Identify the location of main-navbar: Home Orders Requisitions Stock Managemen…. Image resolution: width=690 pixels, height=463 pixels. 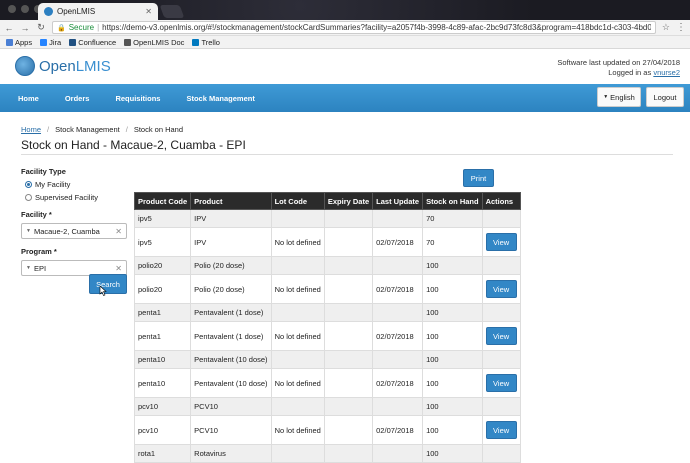
(345, 98).